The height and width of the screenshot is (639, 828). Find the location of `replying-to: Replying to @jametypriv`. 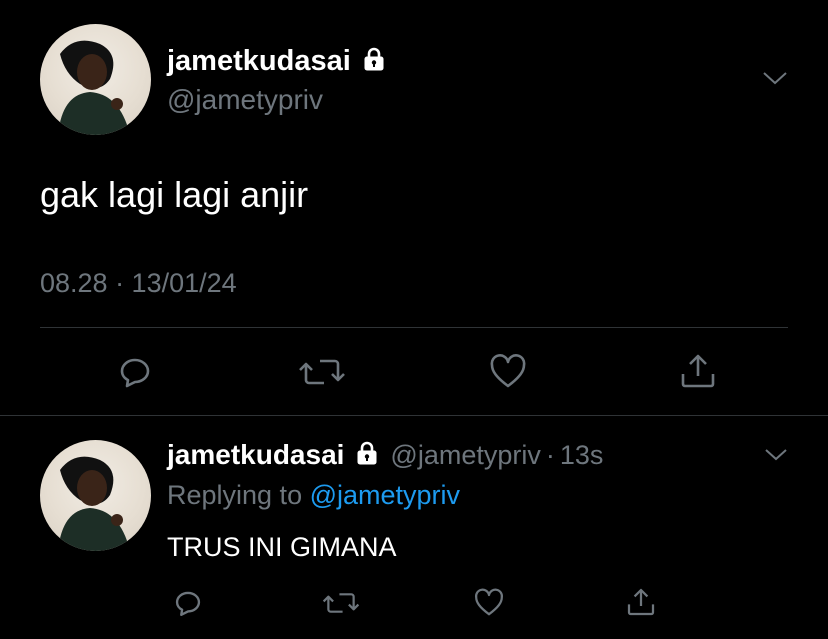

replying-to: Replying to @jametypriv is located at coordinates (313, 495).